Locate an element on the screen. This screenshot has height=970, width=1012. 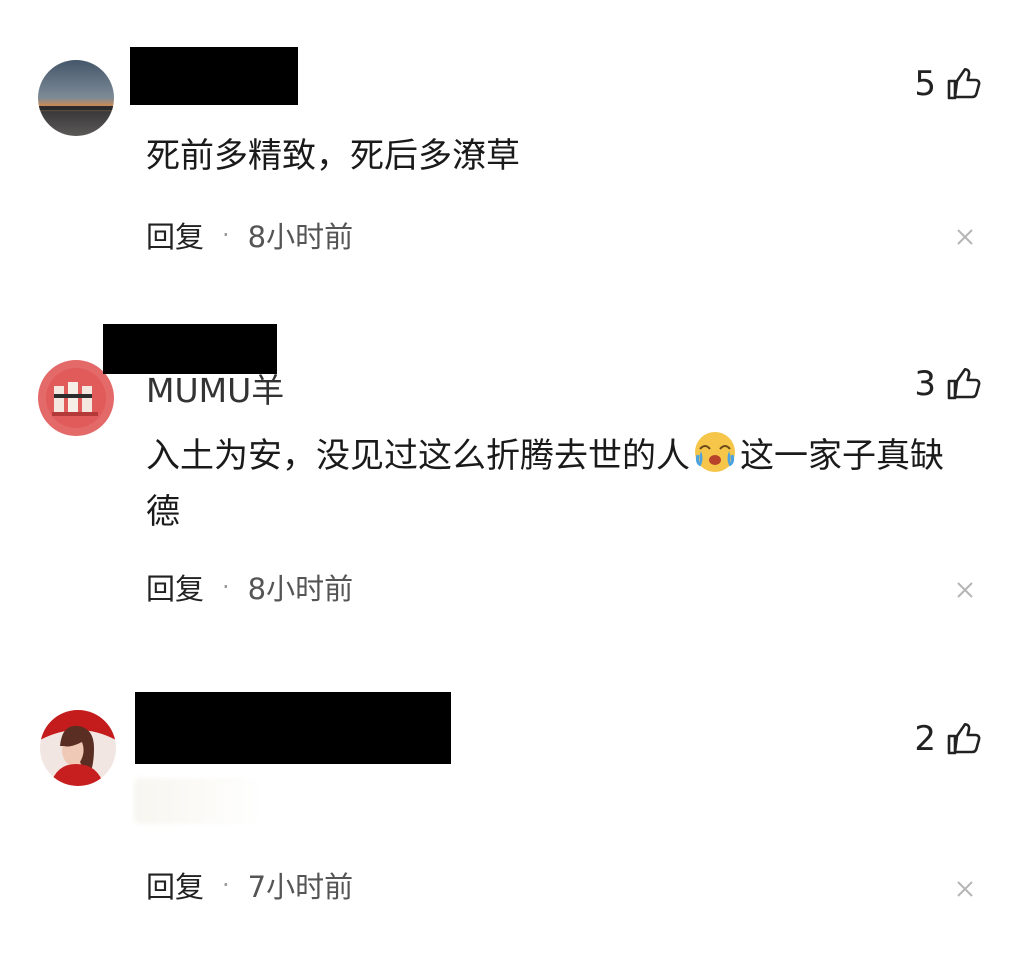
comment-meta: 回复 · 7小时前 is located at coordinates (249, 885).